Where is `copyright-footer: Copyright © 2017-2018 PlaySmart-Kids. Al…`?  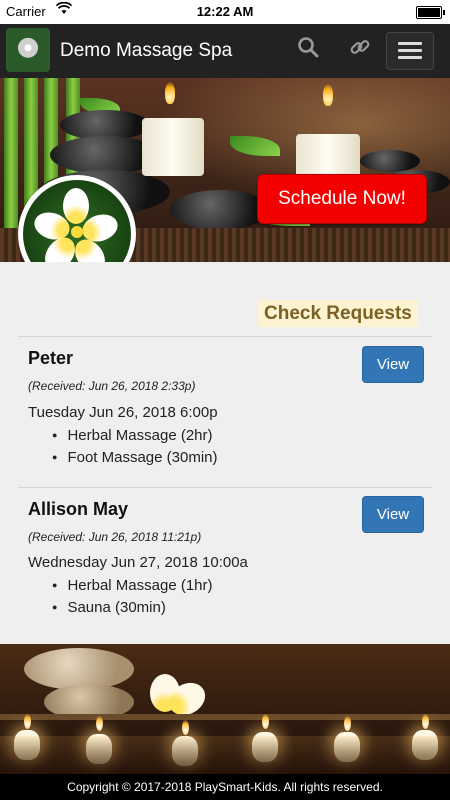 copyright-footer: Copyright © 2017-2018 PlaySmart-Kids. Al… is located at coordinates (225, 787).